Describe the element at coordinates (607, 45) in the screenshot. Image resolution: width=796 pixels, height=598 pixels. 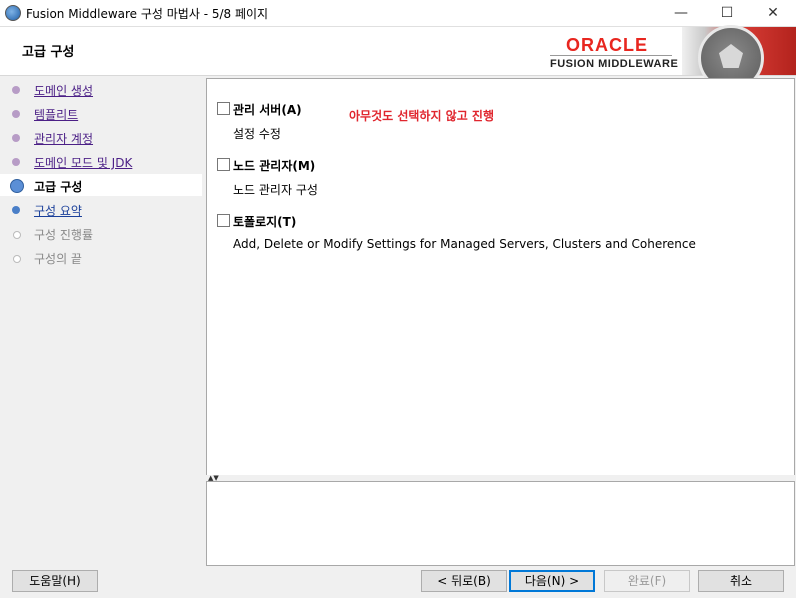
I see `oracle-logo: ORACLE` at that location.